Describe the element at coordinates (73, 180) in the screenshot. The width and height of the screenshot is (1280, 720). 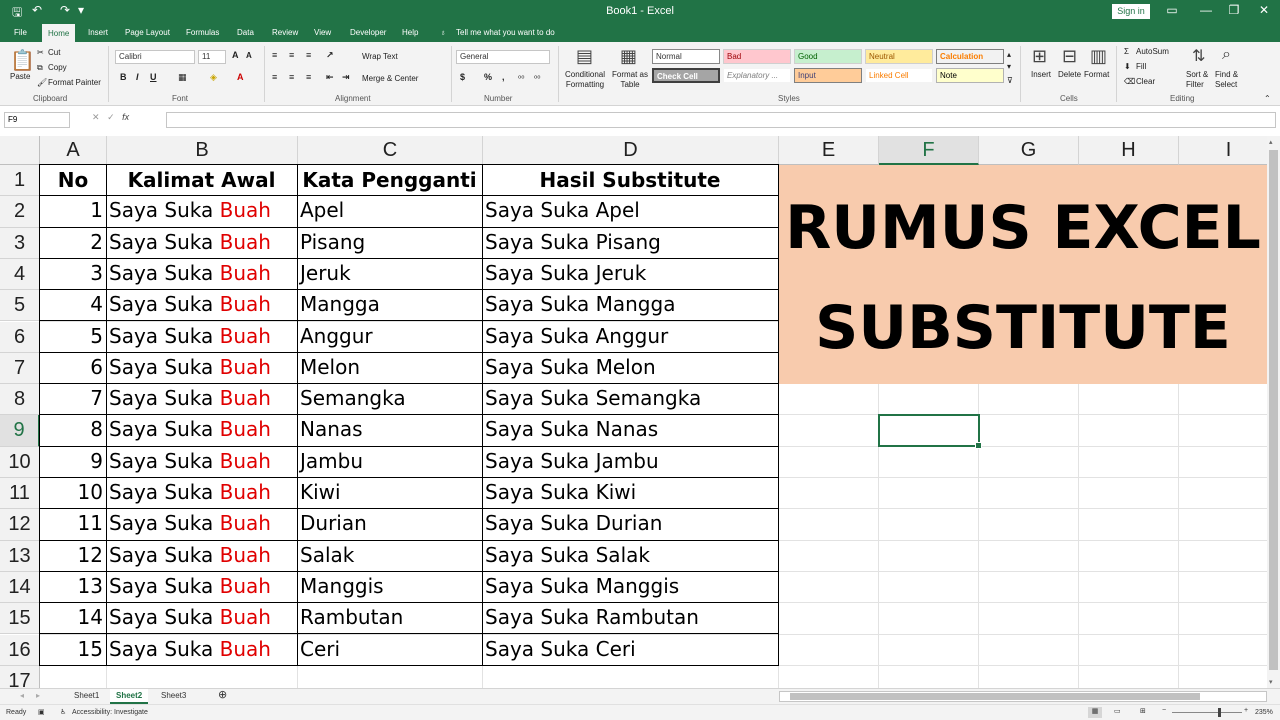
I see `header-cell: No` at that location.